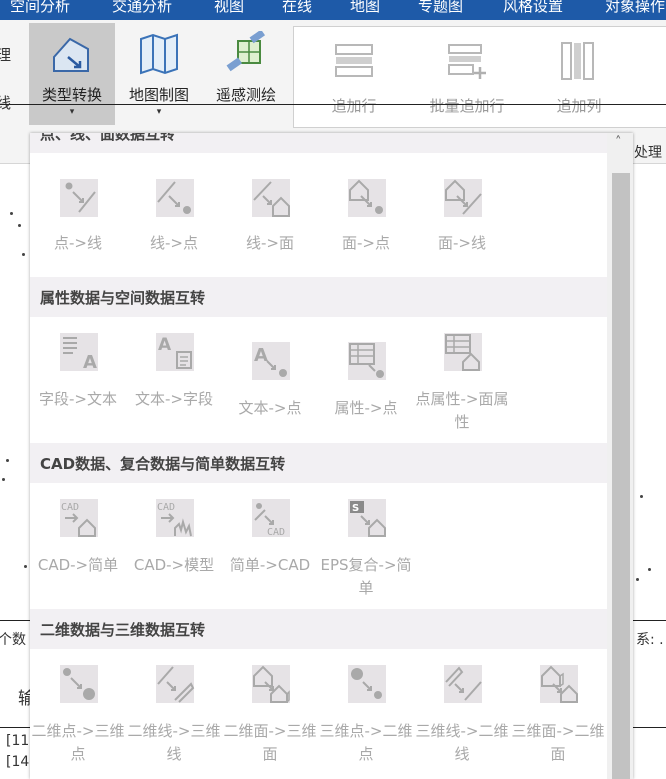 The image size is (666, 779). I want to click on text-to-point-icon: A, so click(271, 361).